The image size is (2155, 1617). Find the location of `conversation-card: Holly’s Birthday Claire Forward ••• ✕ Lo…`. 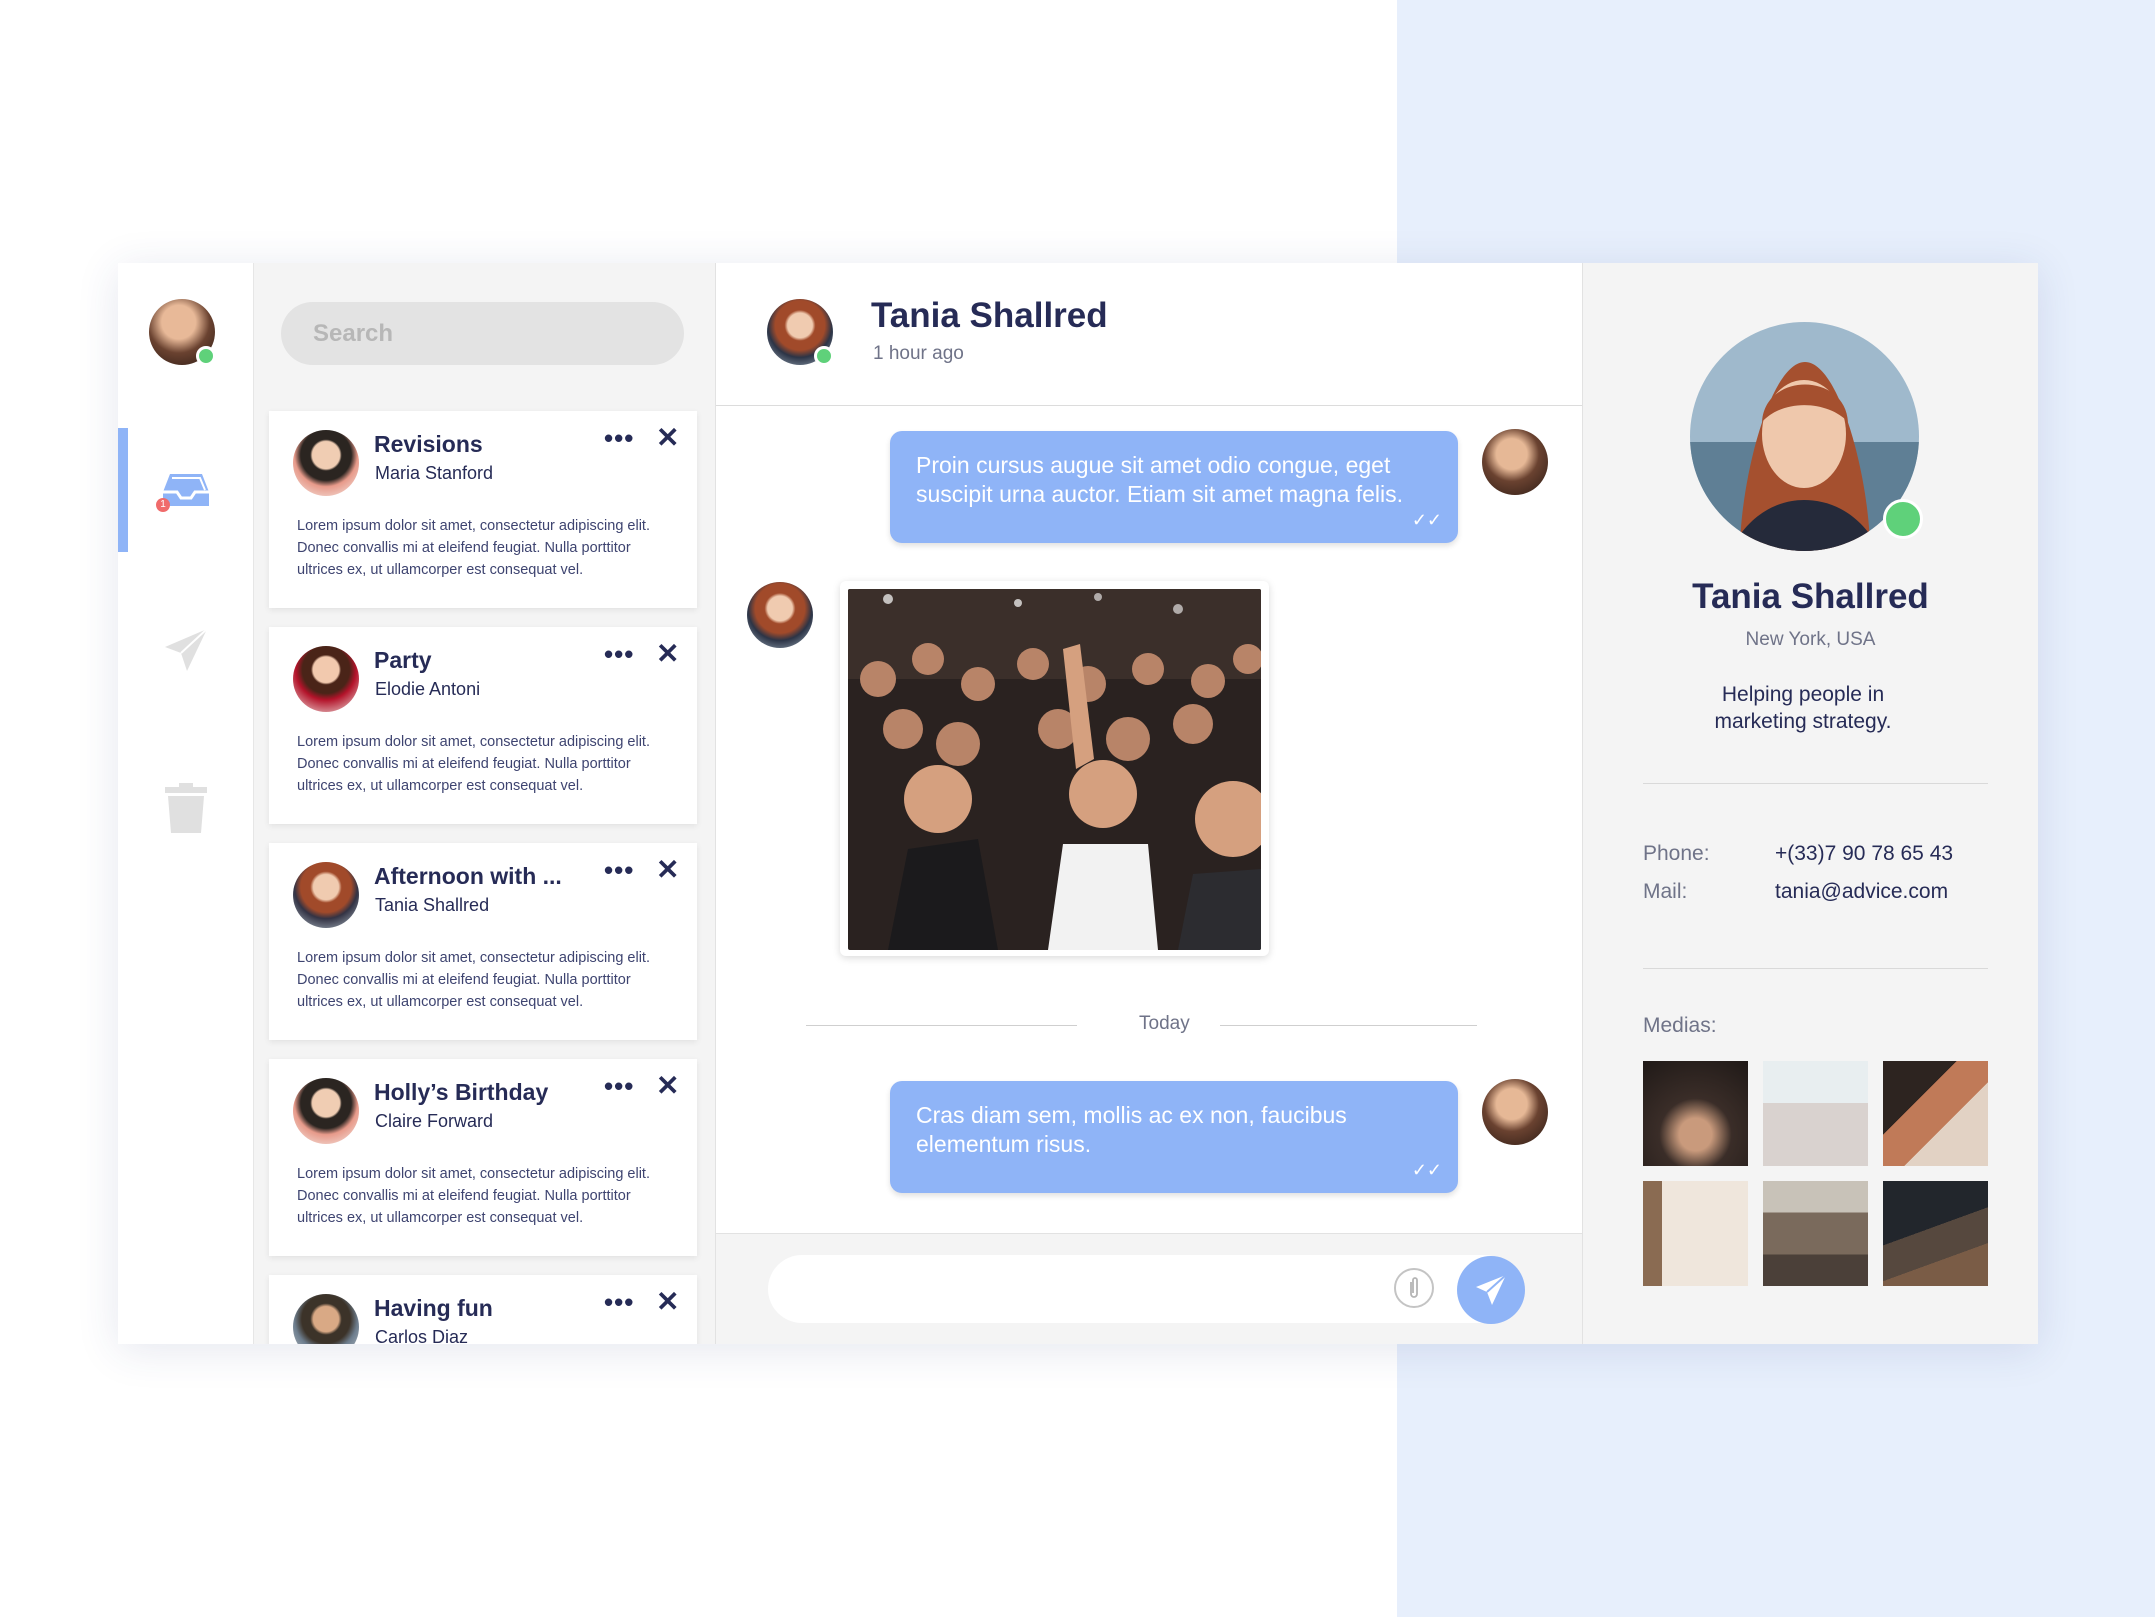

conversation-card: Holly’s Birthday Claire Forward ••• ✕ Lo… is located at coordinates (483, 1157).